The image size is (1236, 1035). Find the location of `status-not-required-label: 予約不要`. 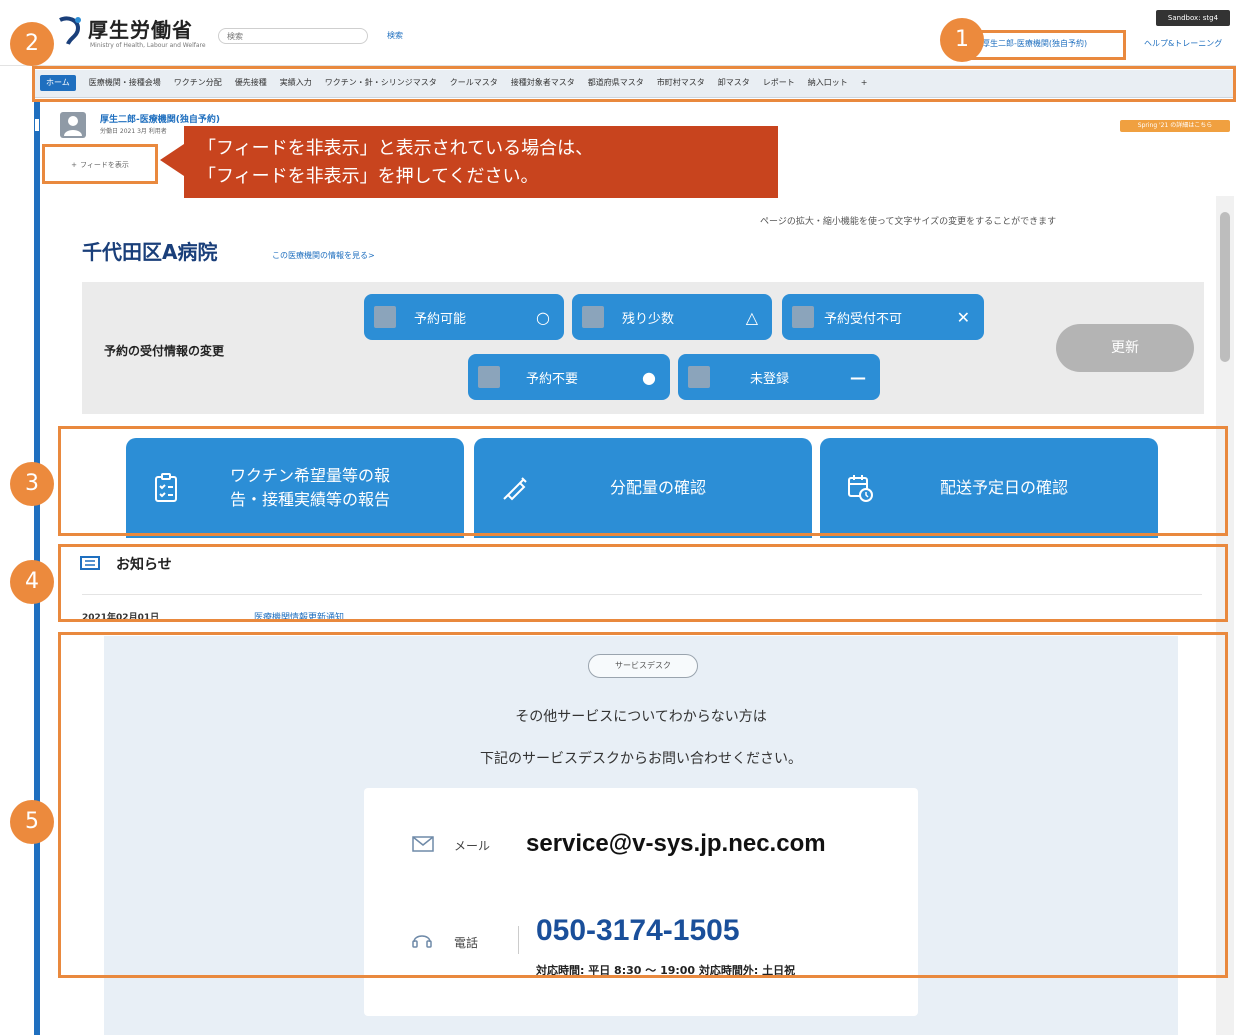

status-not-required-label: 予約不要 is located at coordinates (552, 379).